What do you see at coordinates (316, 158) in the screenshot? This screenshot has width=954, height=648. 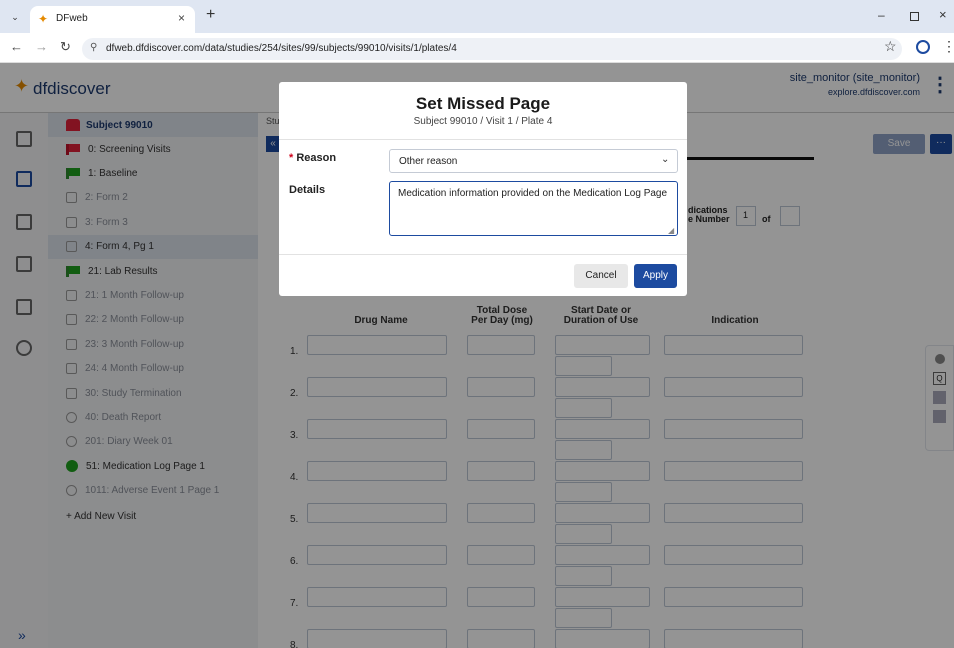 I see `reason-label-text: Reason` at bounding box center [316, 158].